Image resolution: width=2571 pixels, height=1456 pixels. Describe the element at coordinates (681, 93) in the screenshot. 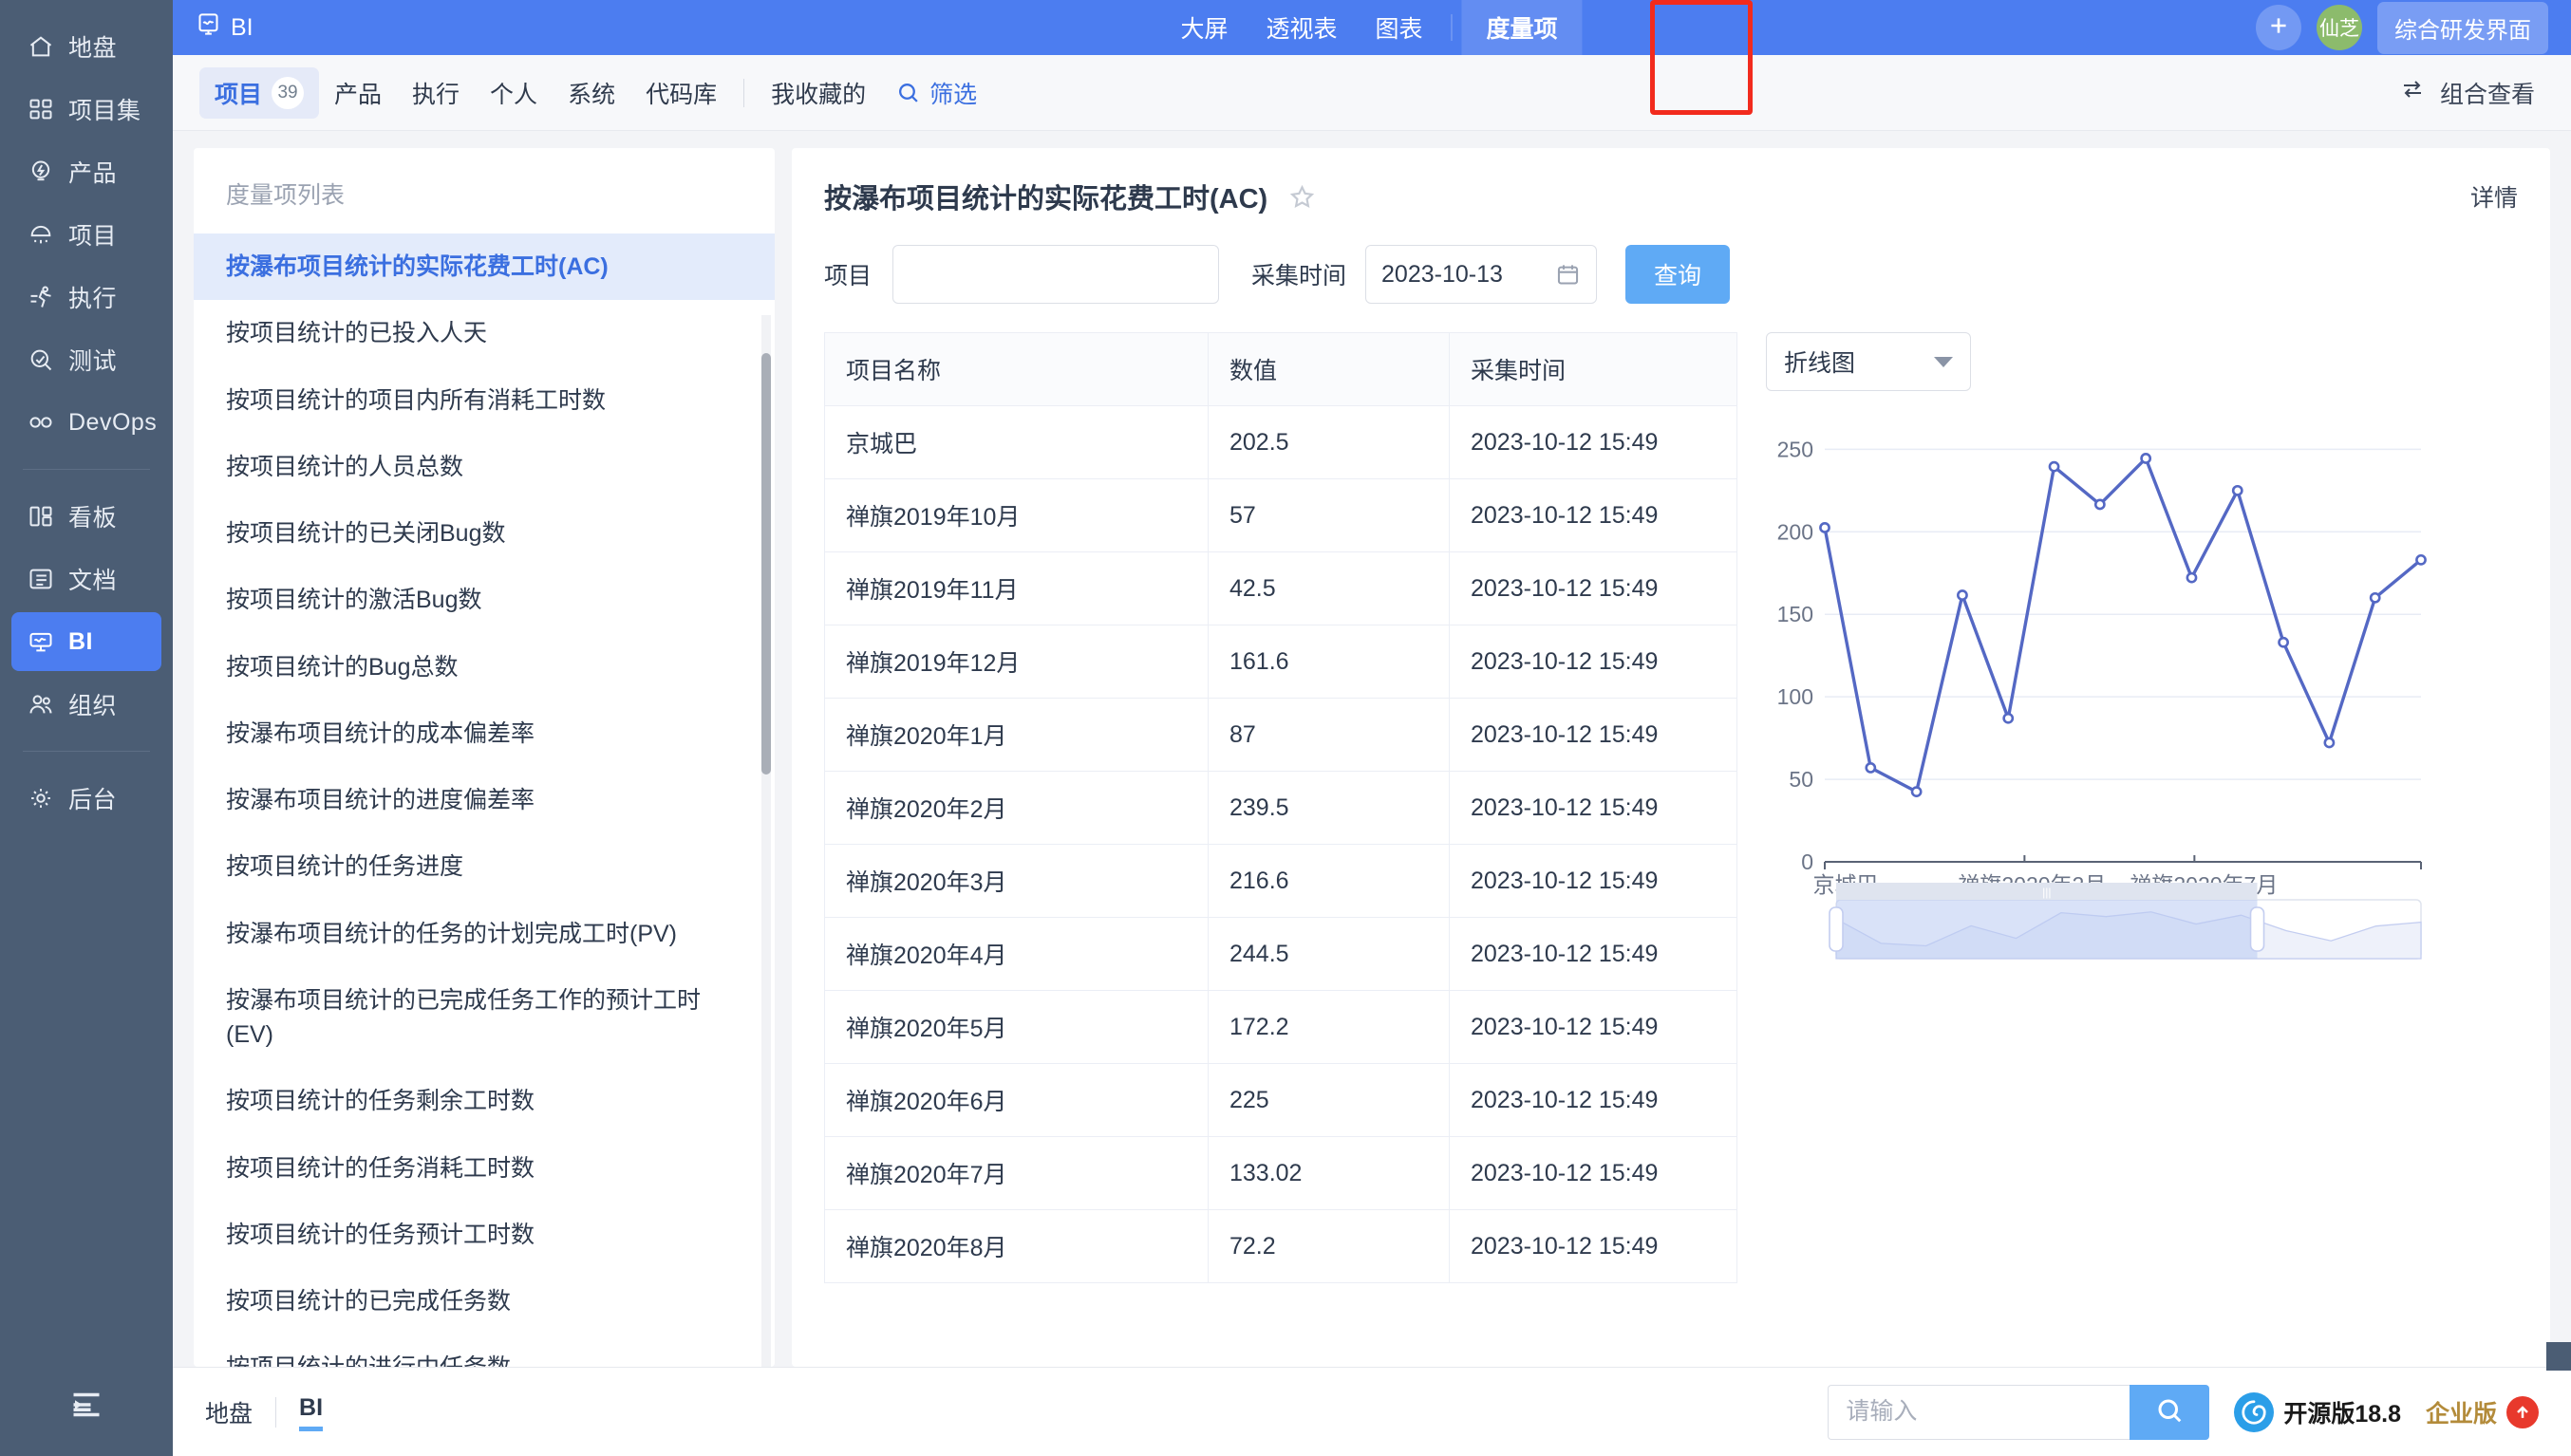

I see `tab-repo: 代码库` at that location.